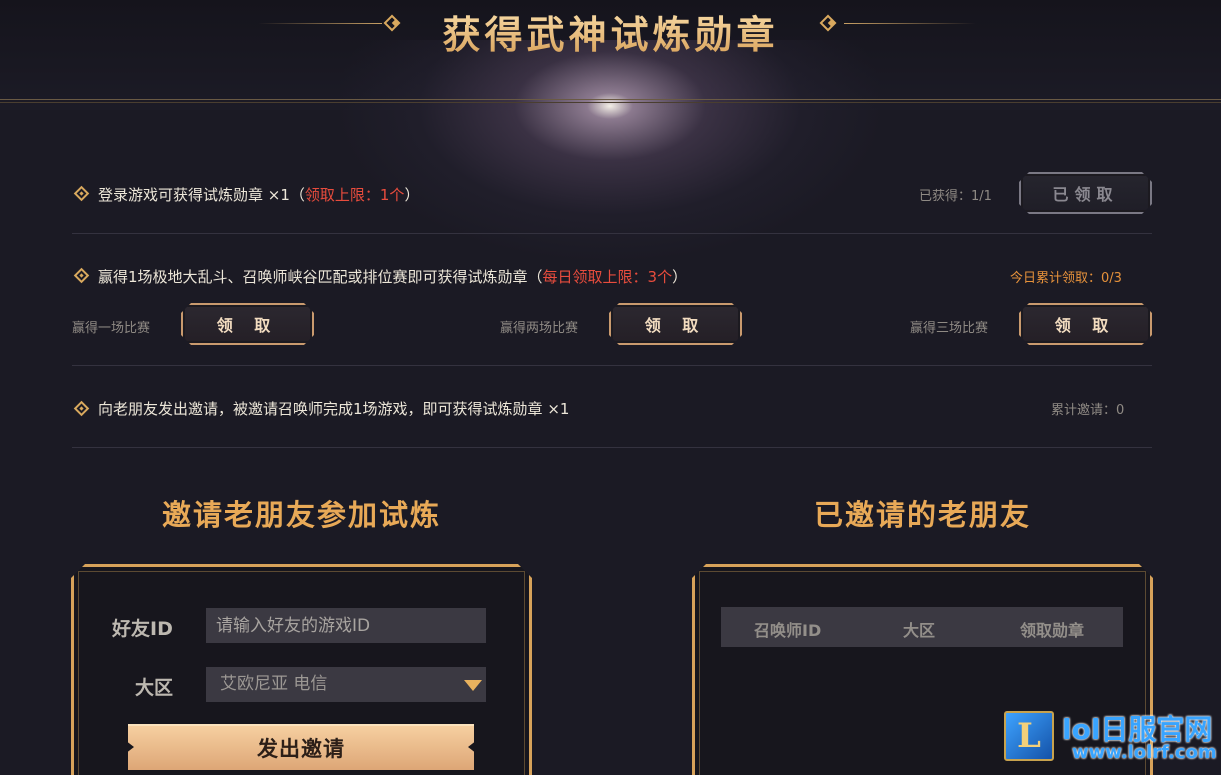 The height and width of the screenshot is (775, 1221). I want to click on claim-label-three-wins: 赢得三场比赛, so click(949, 328).